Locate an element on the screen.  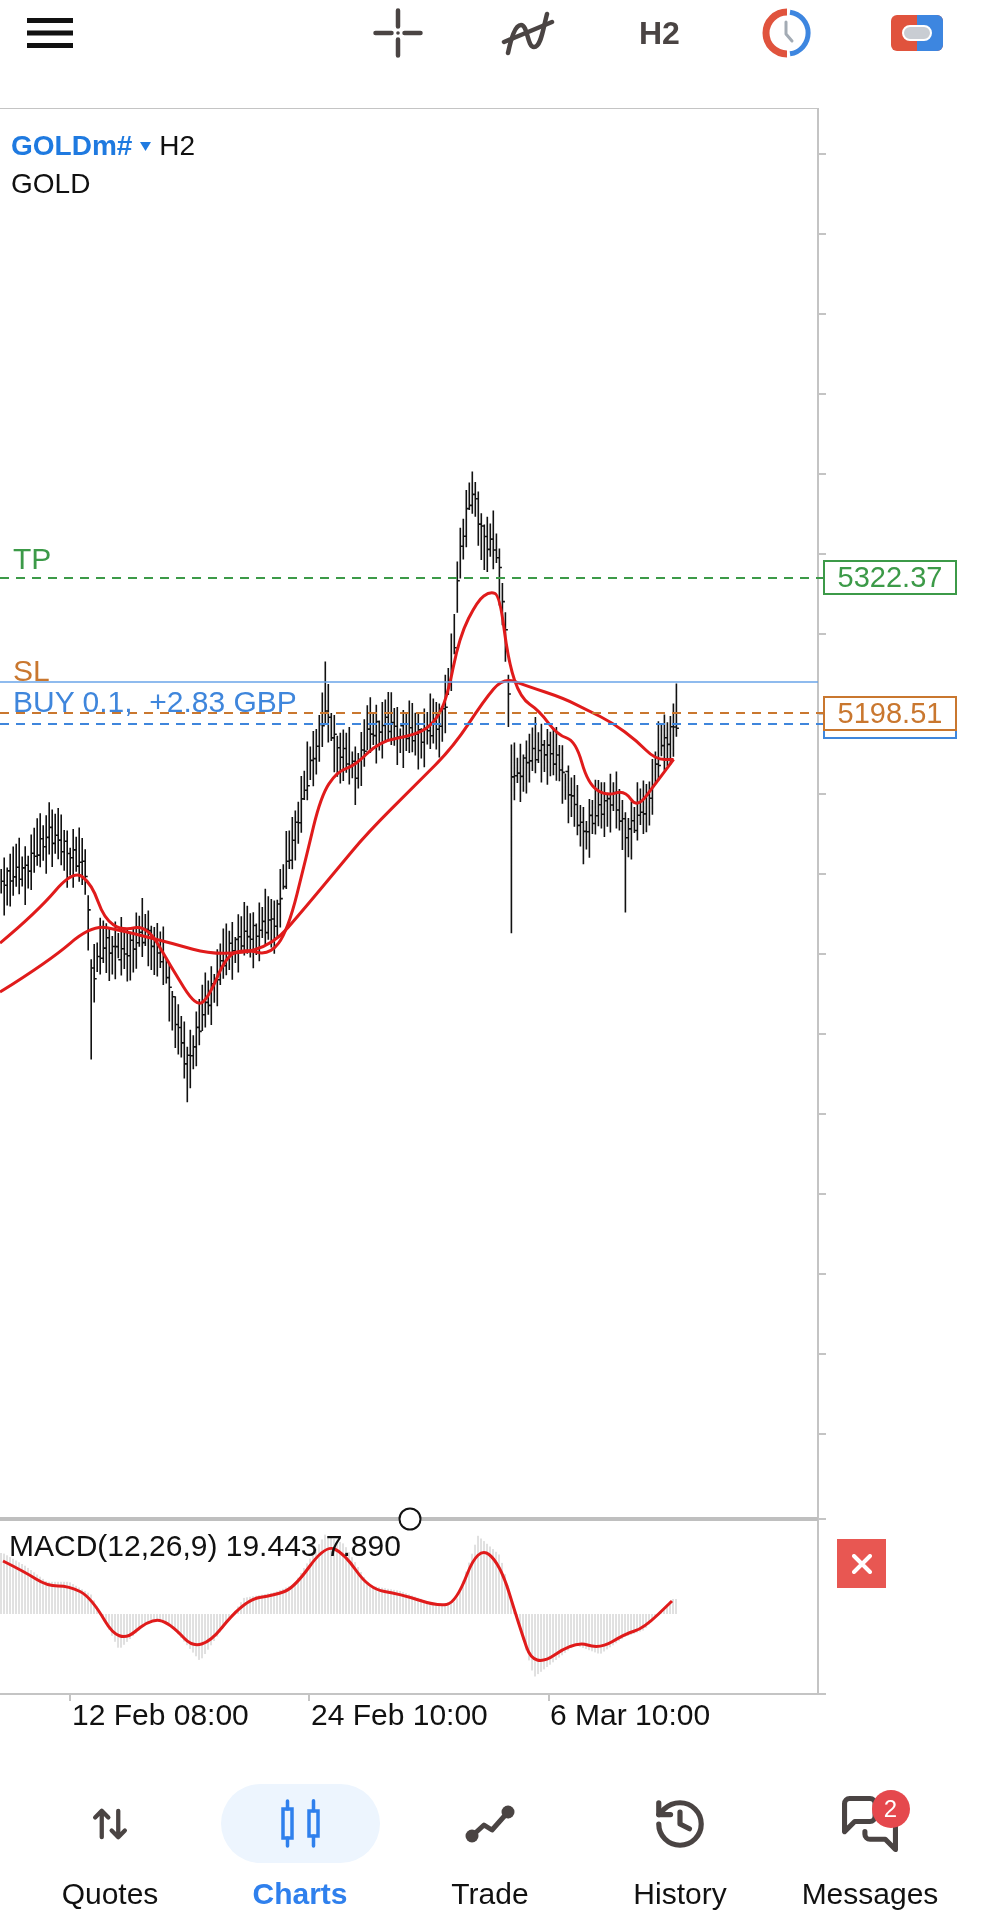
crosshair-icon is located at coordinates (398, 33).